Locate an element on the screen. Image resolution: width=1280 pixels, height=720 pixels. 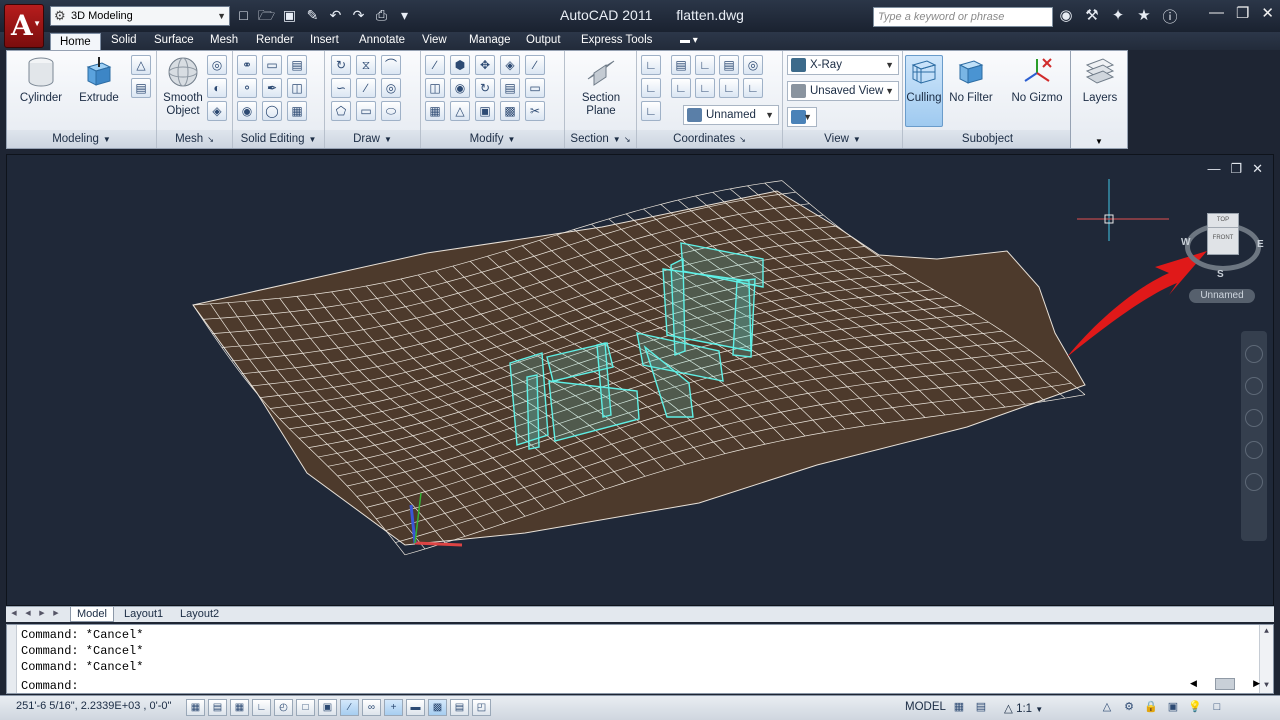
trim-icon: ∕ is located at coordinates (535, 65).